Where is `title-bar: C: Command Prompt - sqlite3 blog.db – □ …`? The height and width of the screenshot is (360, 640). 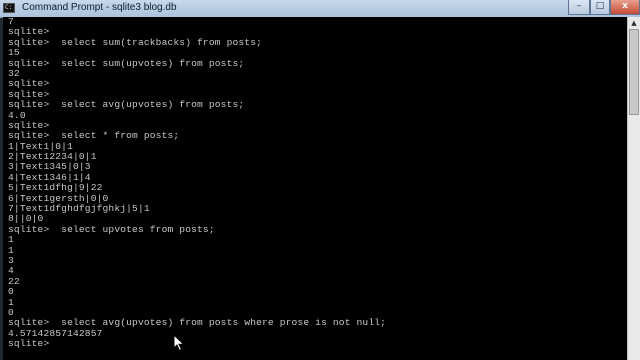 title-bar: C: Command Prompt - sqlite3 blog.db – □ … is located at coordinates (320, 9).